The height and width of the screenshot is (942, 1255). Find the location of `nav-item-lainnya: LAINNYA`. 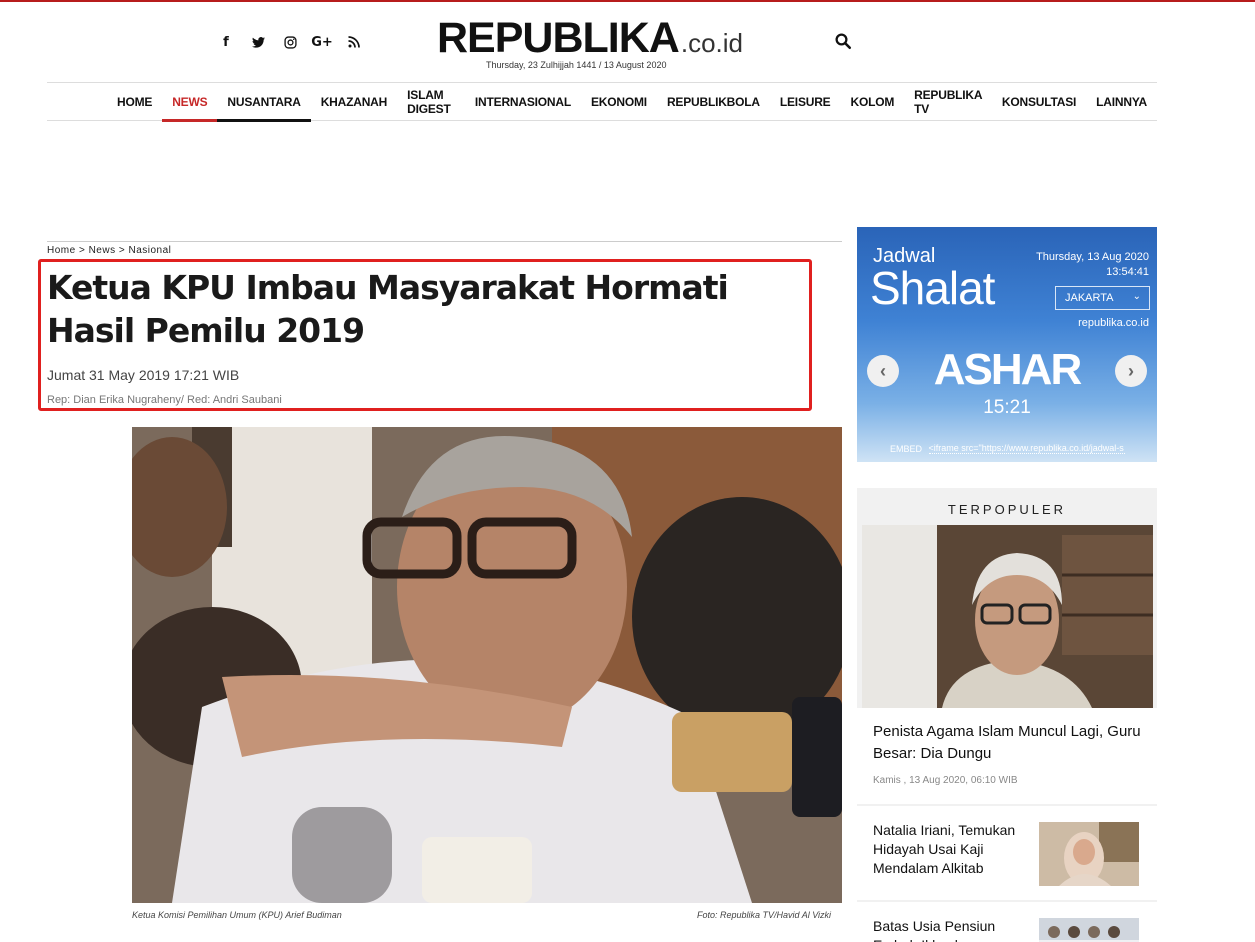

nav-item-lainnya: LAINNYA is located at coordinates (1121, 101).